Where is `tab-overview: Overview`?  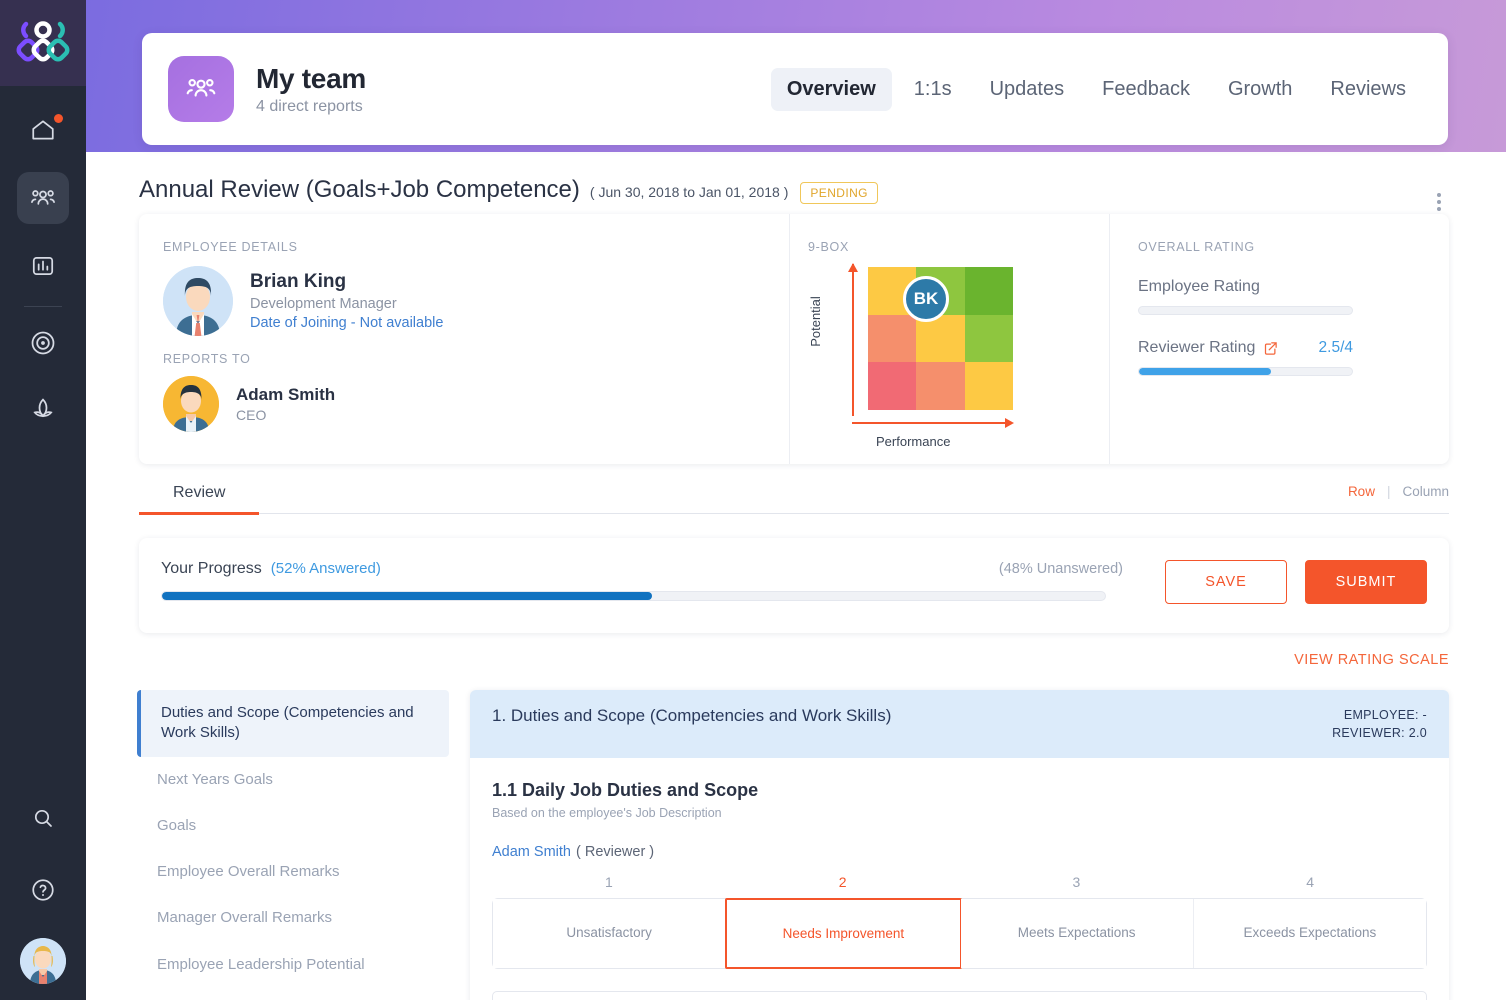
tab-overview: Overview is located at coordinates (831, 89).